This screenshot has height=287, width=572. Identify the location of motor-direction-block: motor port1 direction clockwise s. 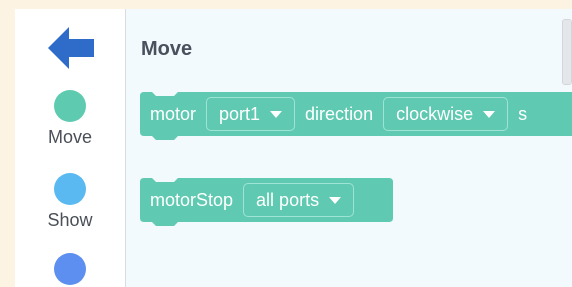
(356, 116).